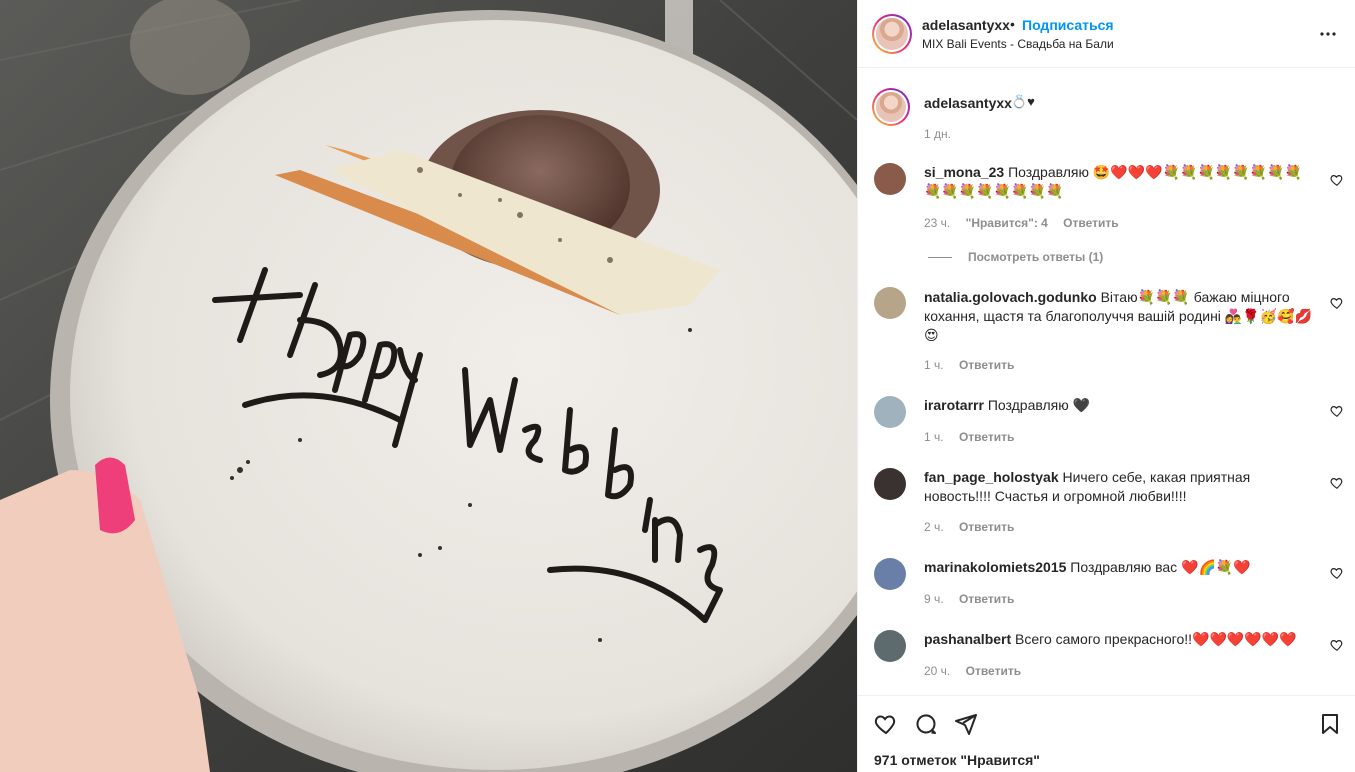 The height and width of the screenshot is (772, 1355). Describe the element at coordinates (1160, 567) in the screenshot. I see `comment-body: Поздравляю вас ❤️🌈💐❤️` at that location.